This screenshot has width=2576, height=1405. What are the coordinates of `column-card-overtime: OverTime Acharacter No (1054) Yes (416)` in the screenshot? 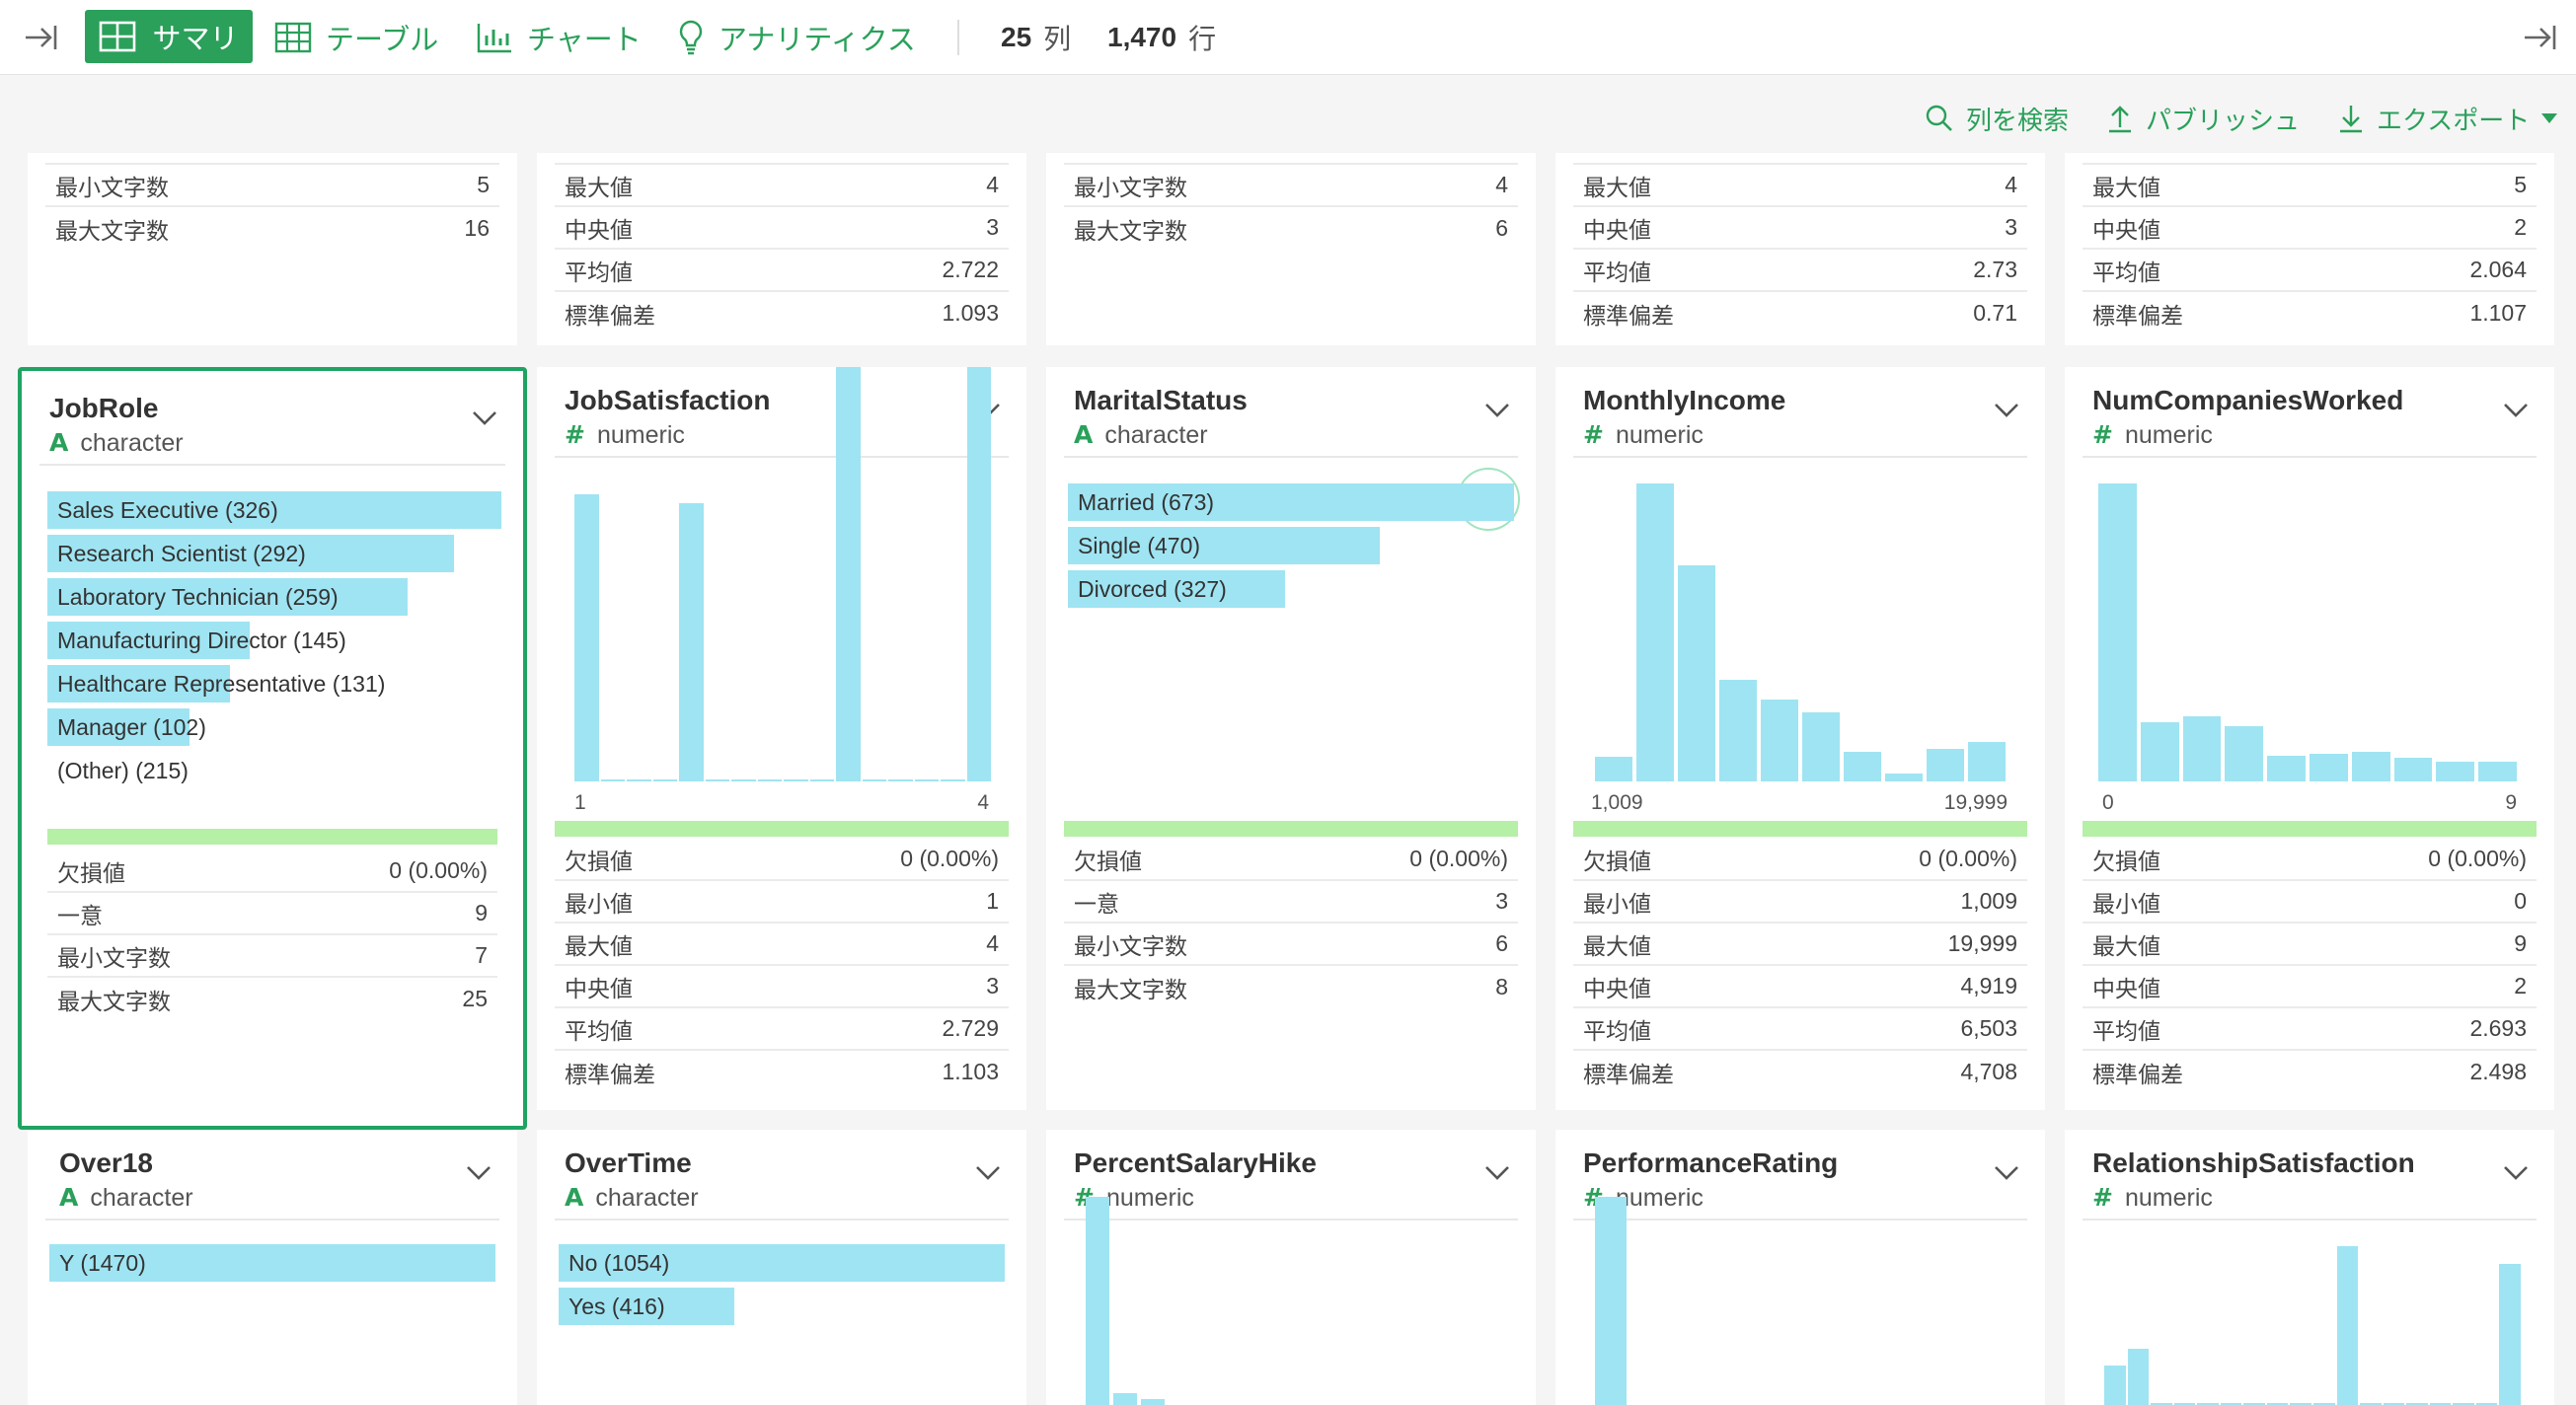 It's located at (781, 1267).